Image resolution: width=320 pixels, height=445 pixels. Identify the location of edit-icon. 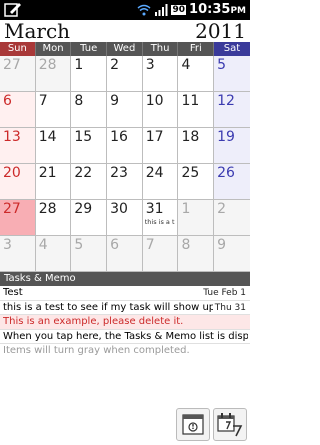
(14, 10).